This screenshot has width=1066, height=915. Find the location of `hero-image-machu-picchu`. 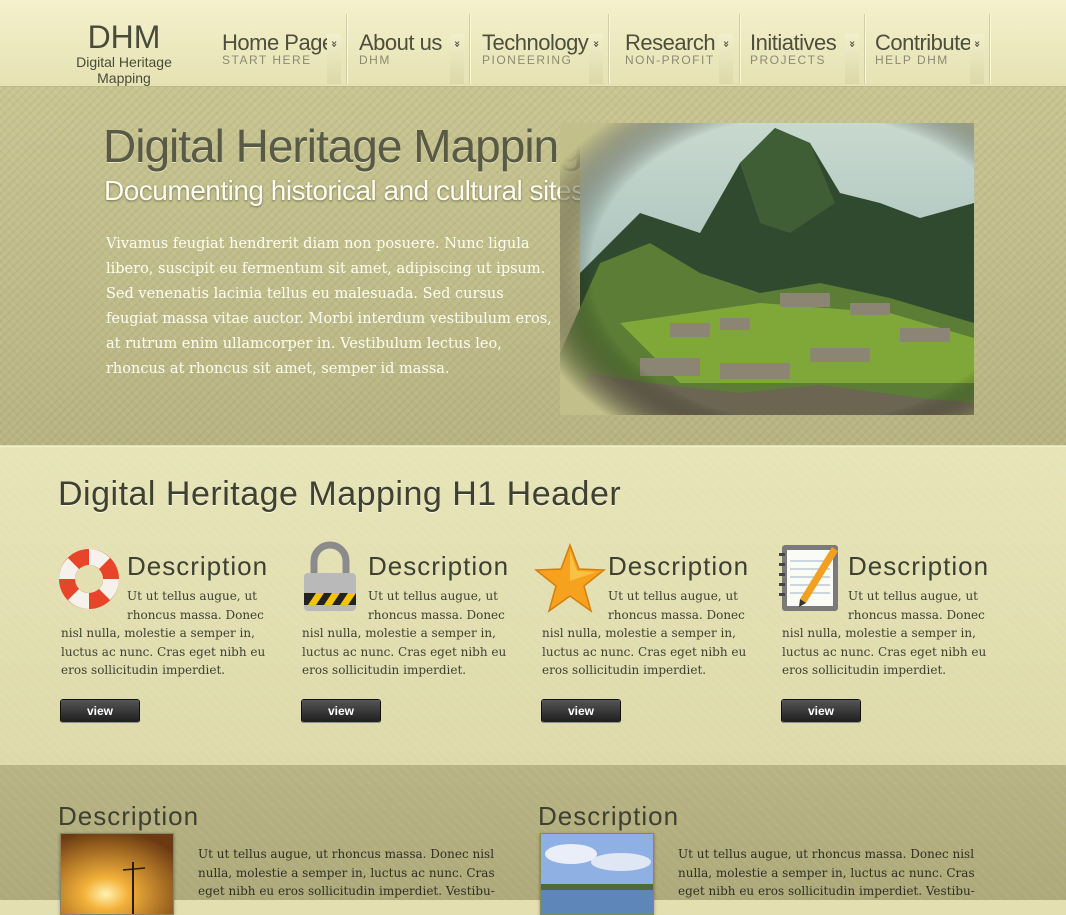

hero-image-machu-picchu is located at coordinates (767, 269).